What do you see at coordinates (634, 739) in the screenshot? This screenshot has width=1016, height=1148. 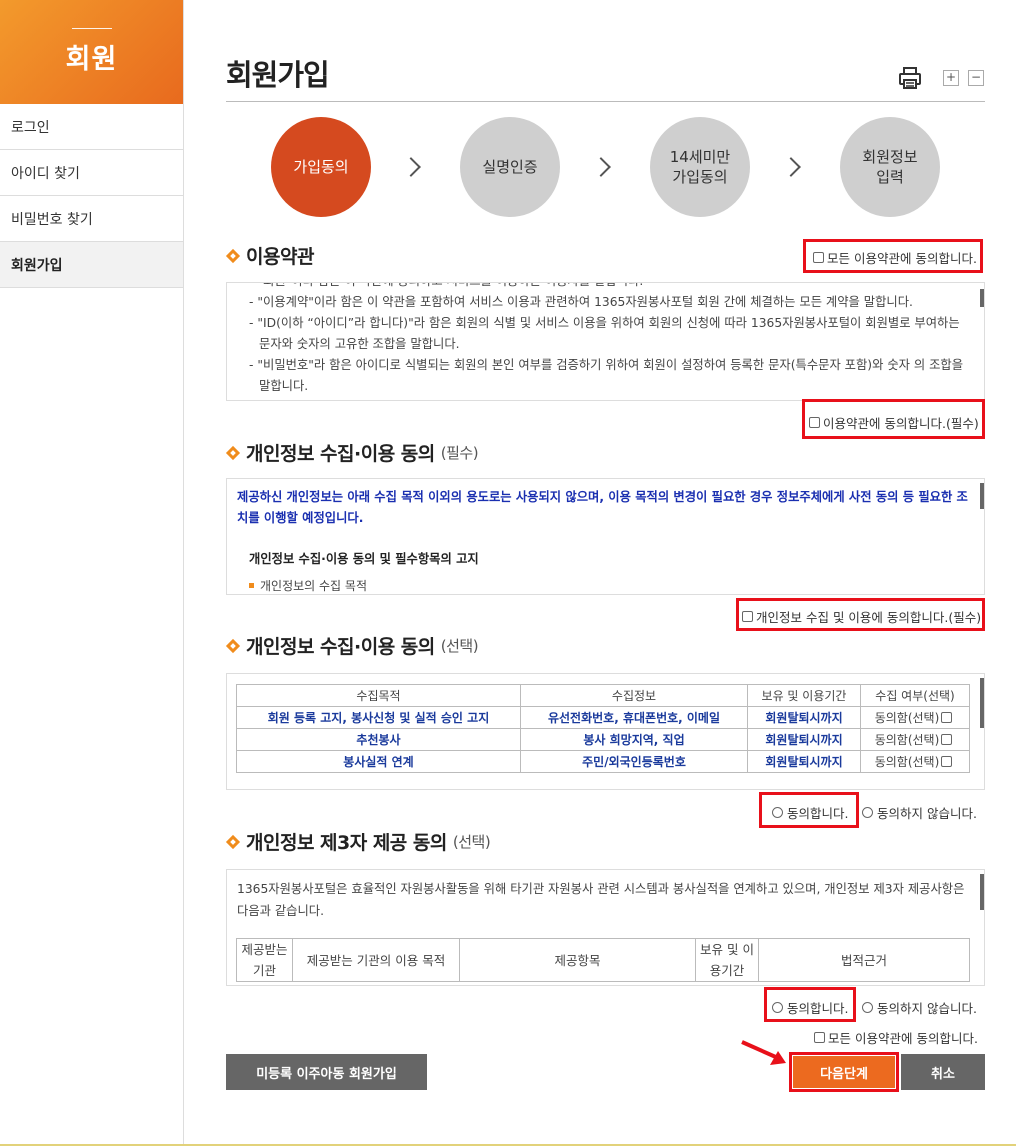 I see `info-cell: 봉사 희망지역, 직업` at bounding box center [634, 739].